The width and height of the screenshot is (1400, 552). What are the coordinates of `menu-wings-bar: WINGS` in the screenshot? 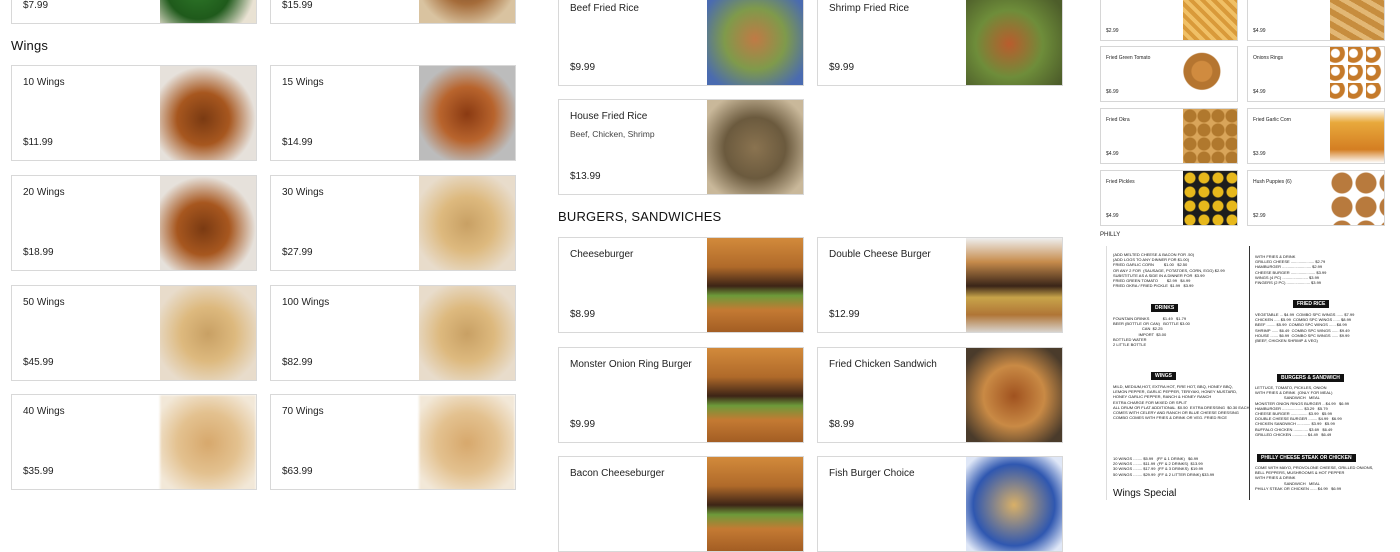 It's located at (1163, 376).